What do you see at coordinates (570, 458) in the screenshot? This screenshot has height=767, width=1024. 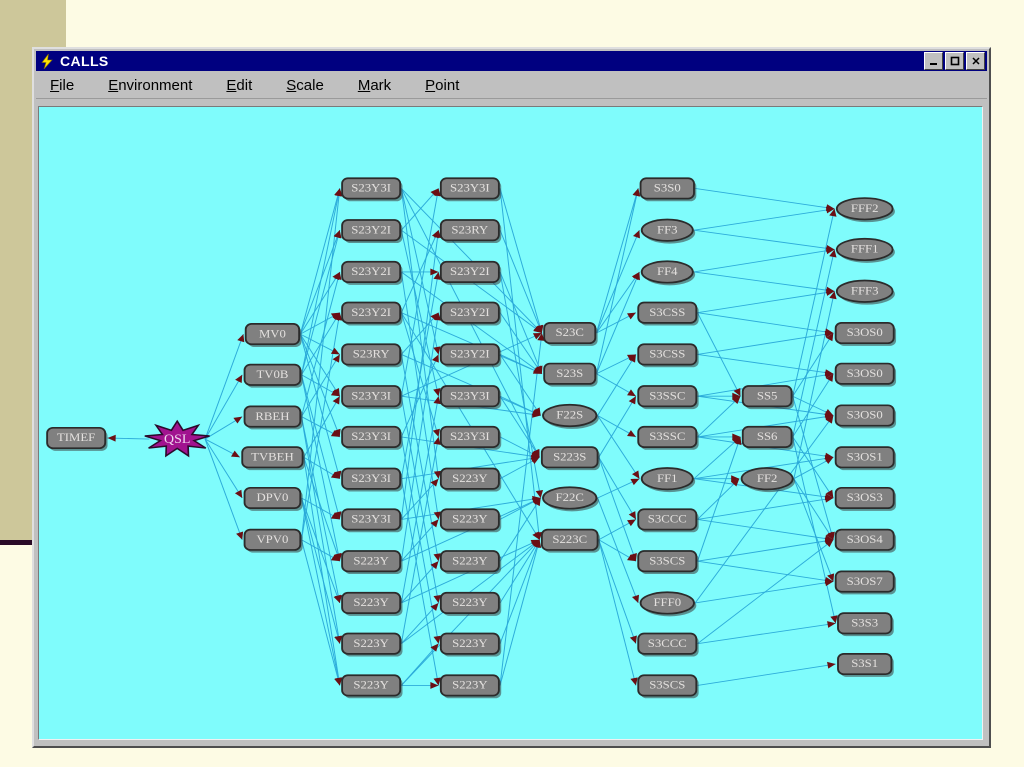 I see `graph-node: S223S` at bounding box center [570, 458].